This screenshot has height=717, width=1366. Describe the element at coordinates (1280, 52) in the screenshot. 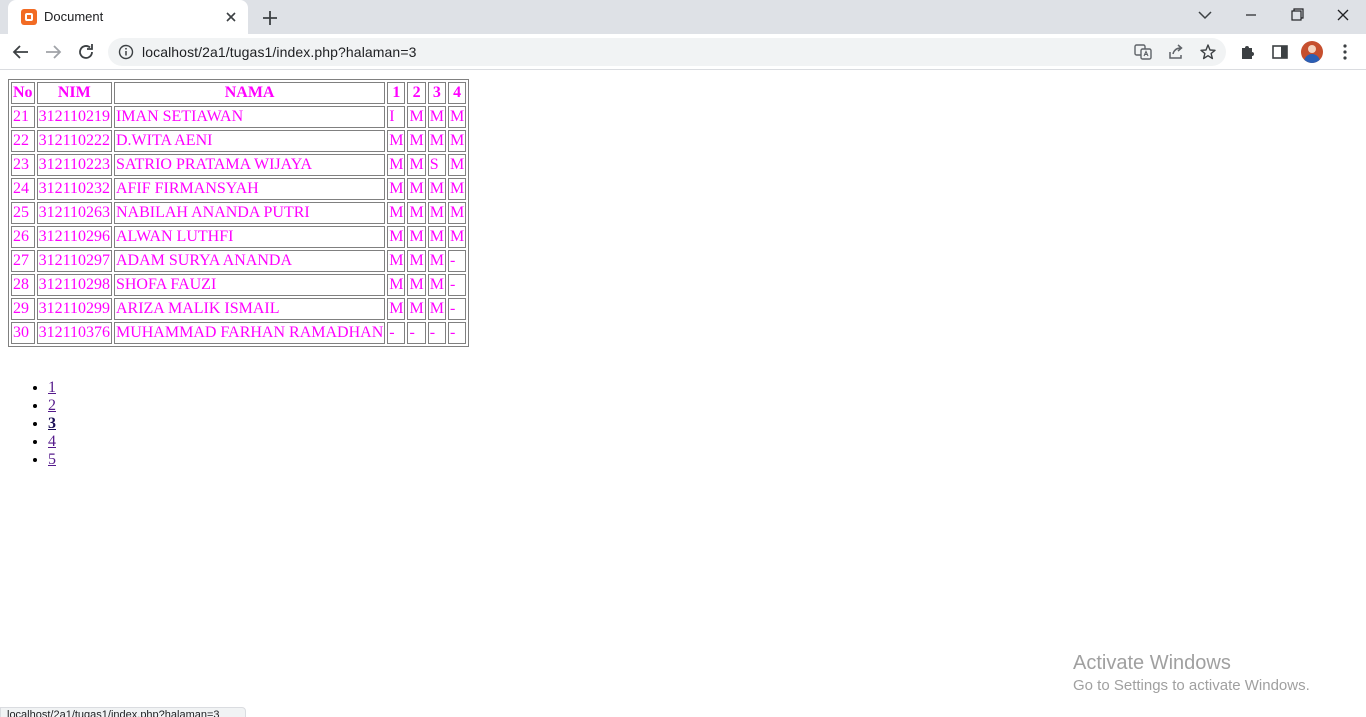

I see `side-panel-icon` at that location.